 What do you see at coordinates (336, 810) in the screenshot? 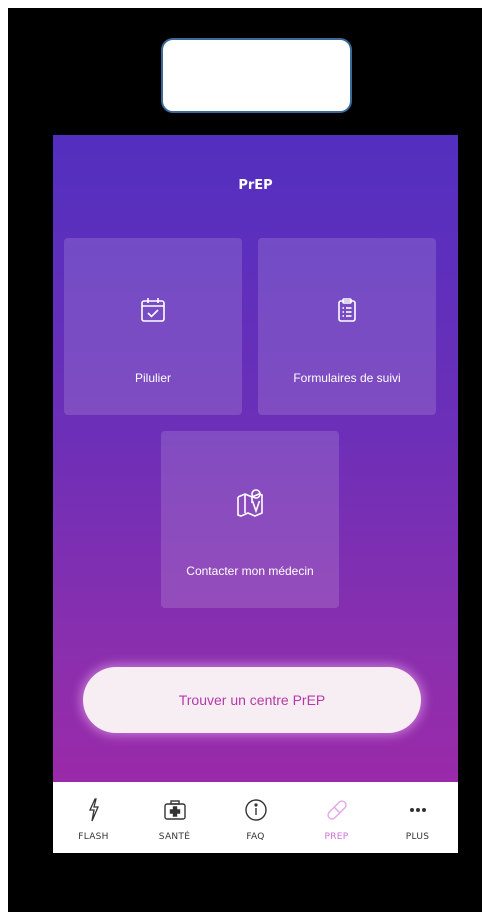
I see `pill-icon` at bounding box center [336, 810].